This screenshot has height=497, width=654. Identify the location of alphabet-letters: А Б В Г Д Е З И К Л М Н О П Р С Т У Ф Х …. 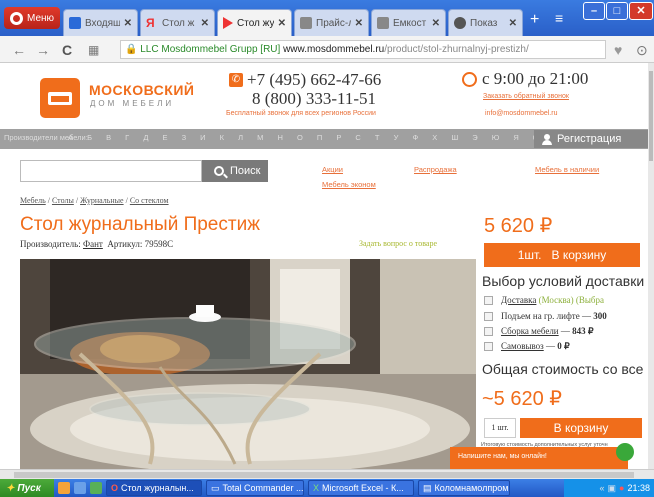
(334, 137).